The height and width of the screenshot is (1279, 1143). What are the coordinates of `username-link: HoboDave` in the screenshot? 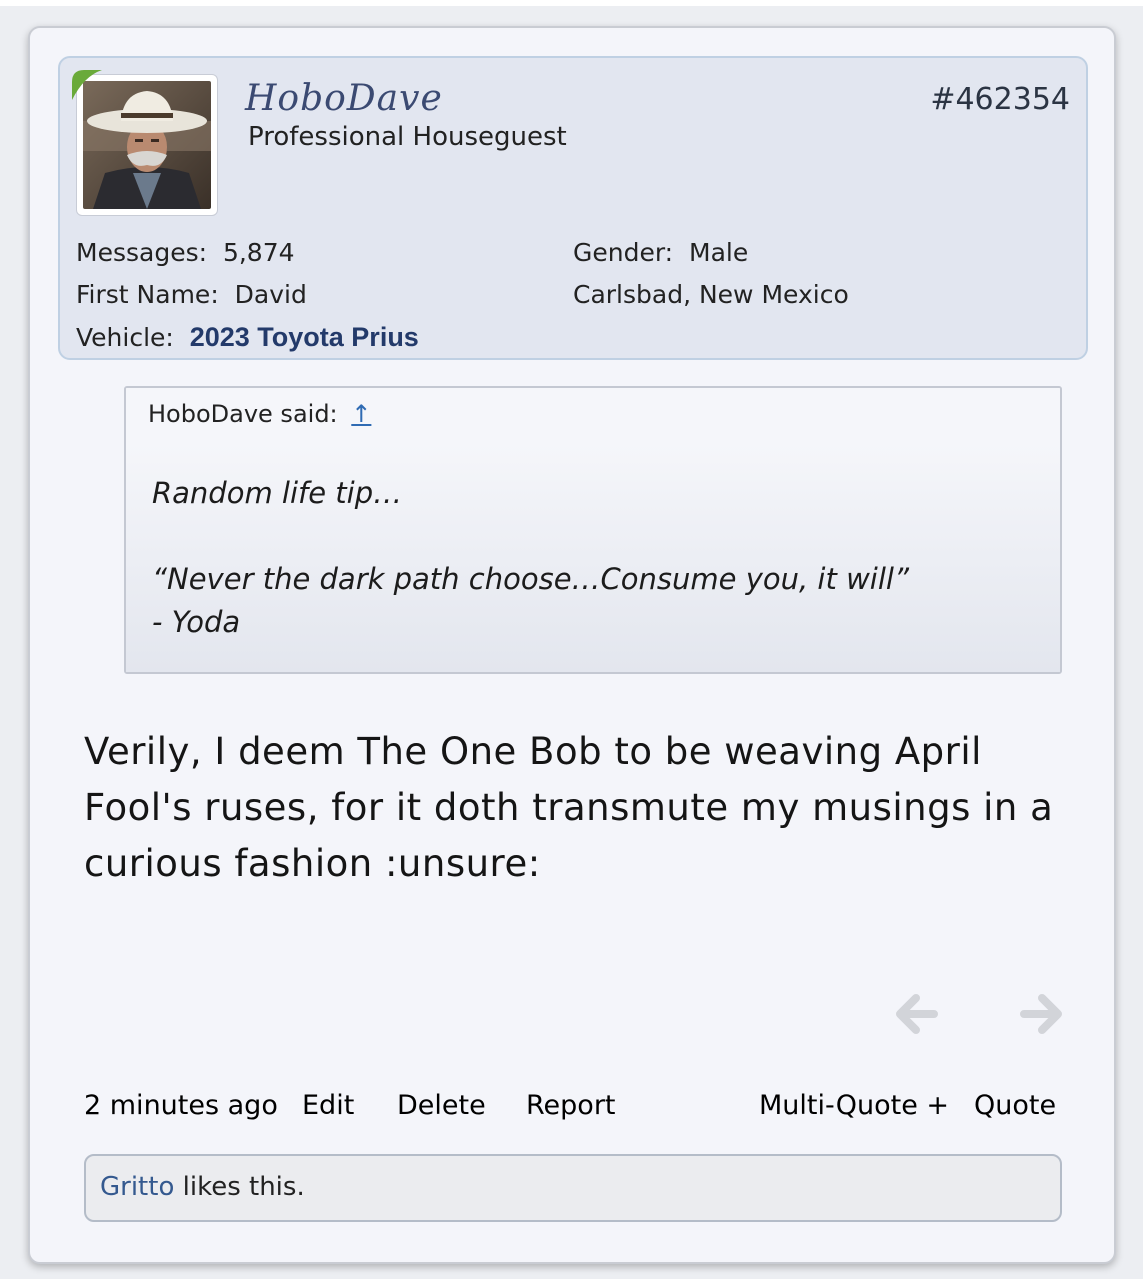 It's located at (344, 98).